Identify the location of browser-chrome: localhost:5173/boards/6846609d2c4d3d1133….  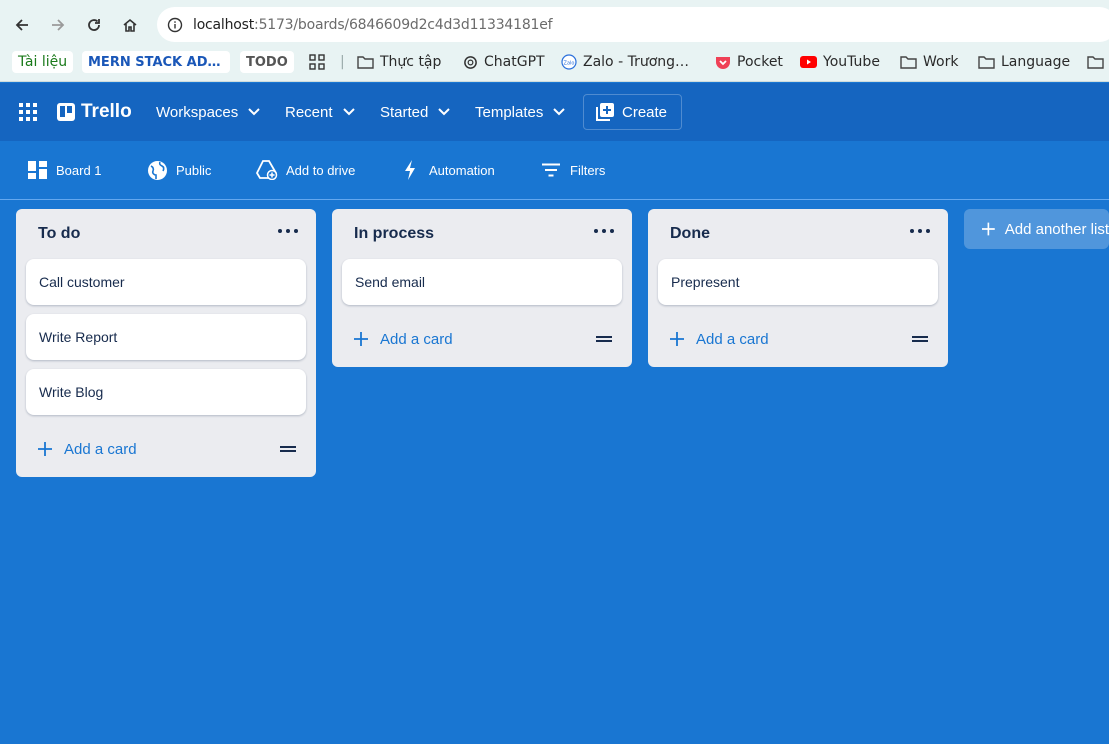
(554, 41).